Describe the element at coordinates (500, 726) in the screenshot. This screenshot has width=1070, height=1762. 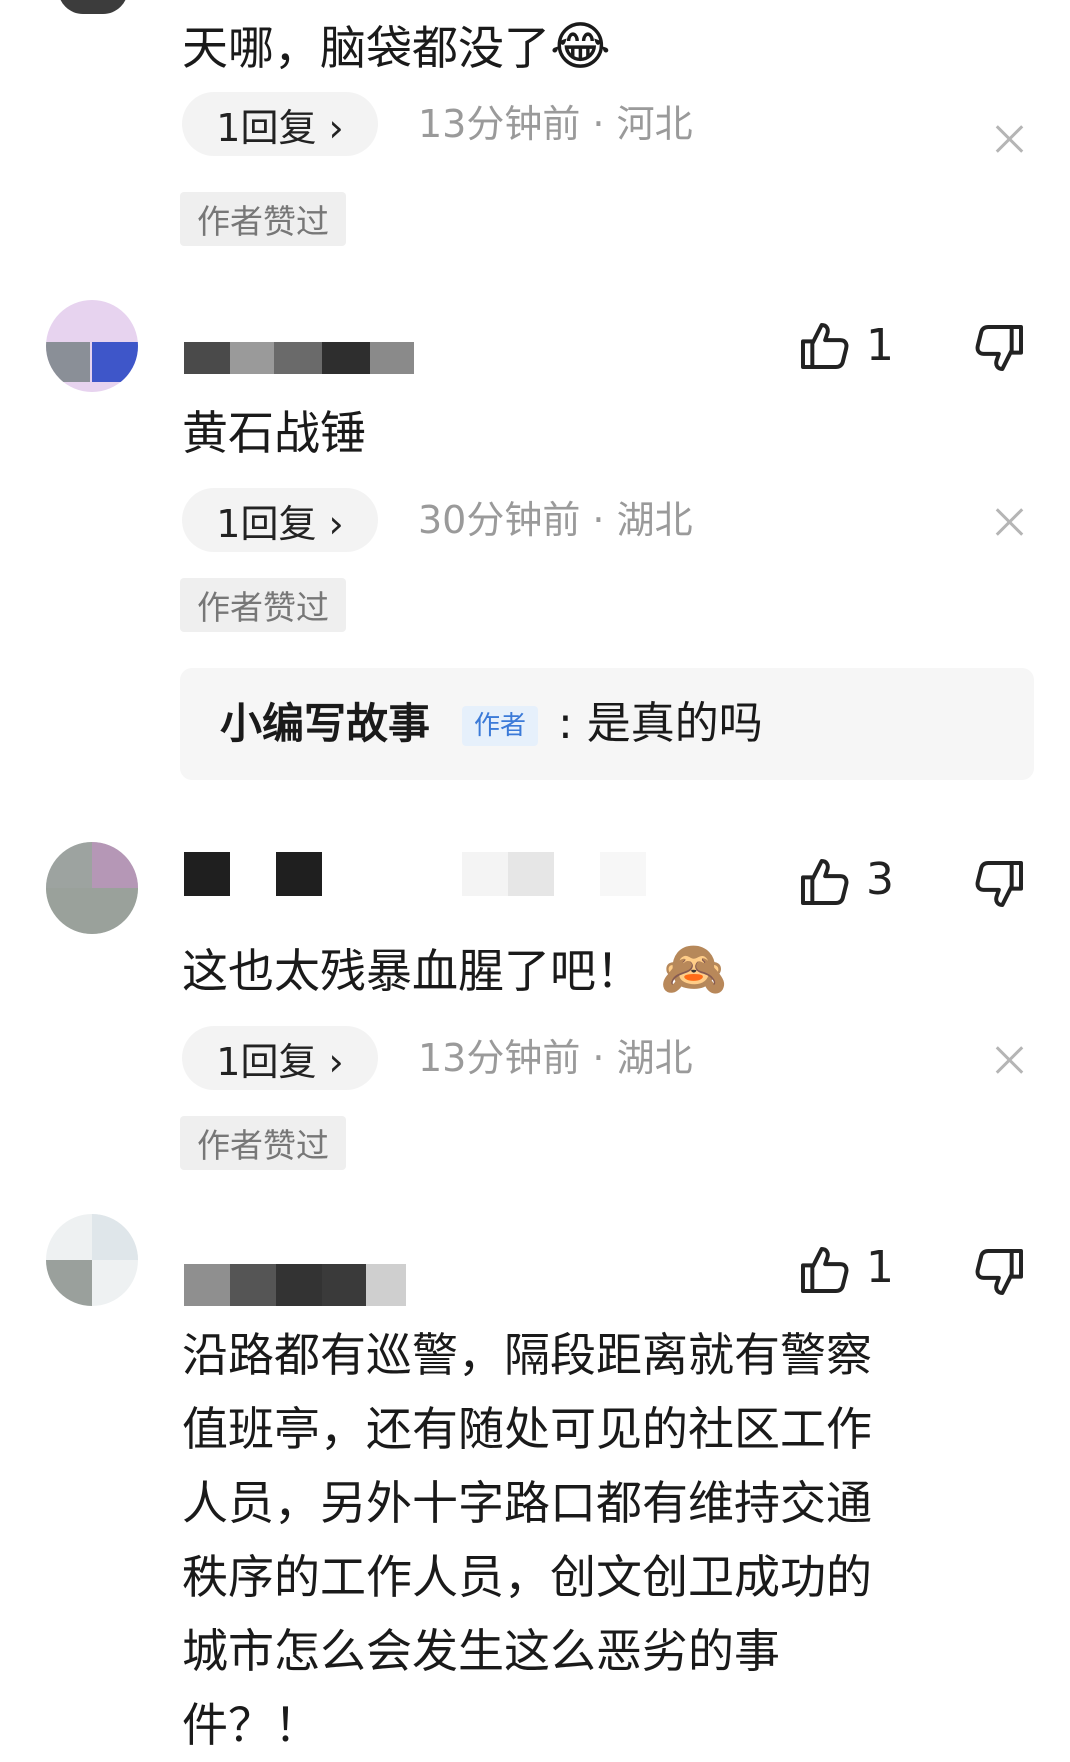
I see `author-tag: 作者` at that location.